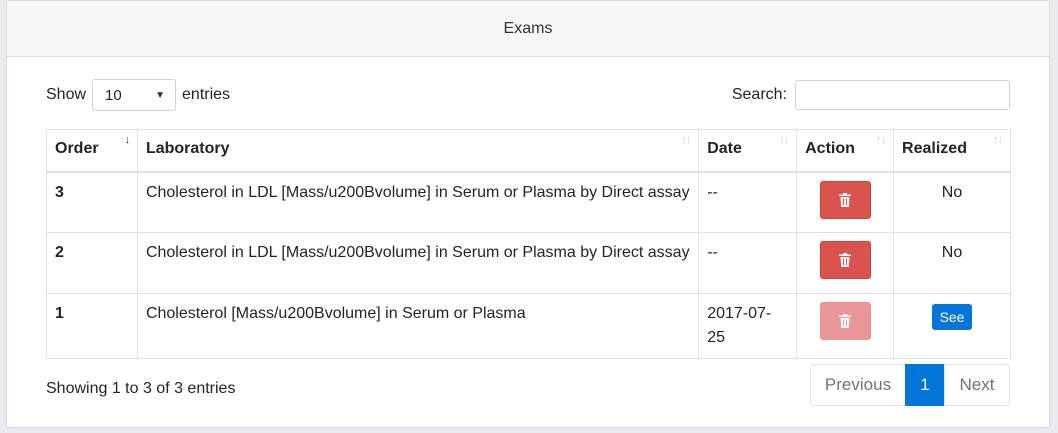 This screenshot has height=433, width=1058. I want to click on page-1-button: 1, so click(925, 385).